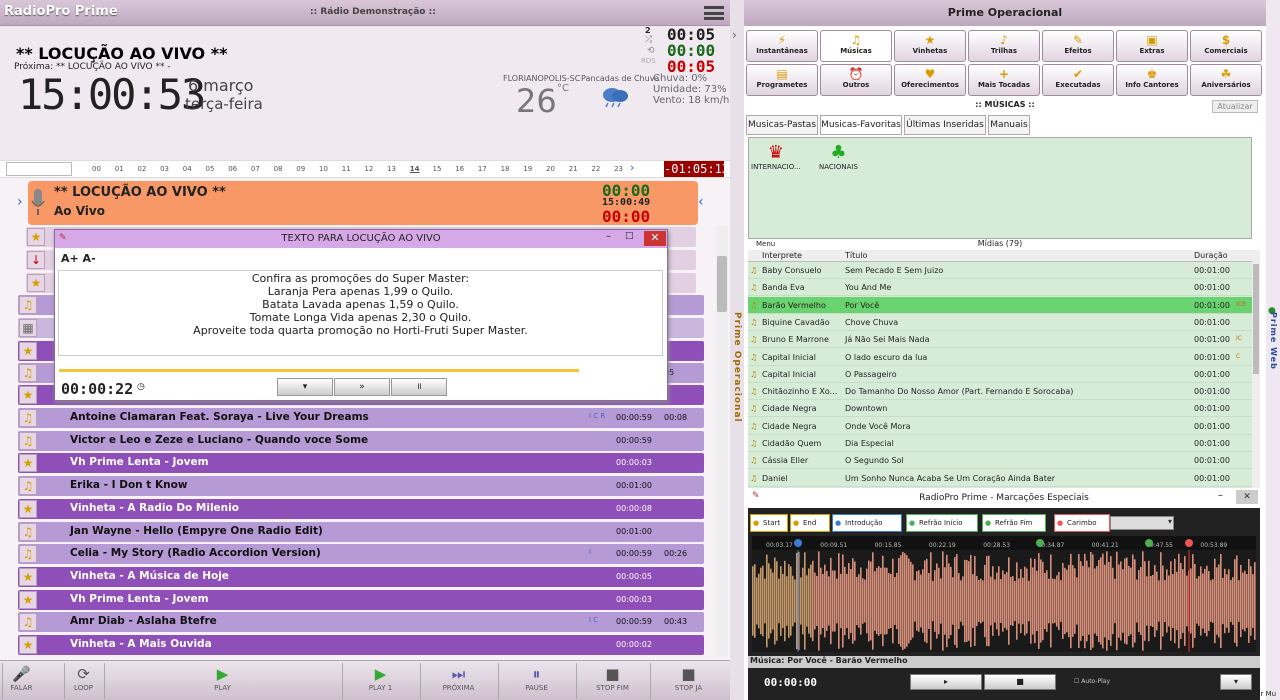 The height and width of the screenshot is (700, 1280). I want to click on hour-tick: 06, so click(232, 169).